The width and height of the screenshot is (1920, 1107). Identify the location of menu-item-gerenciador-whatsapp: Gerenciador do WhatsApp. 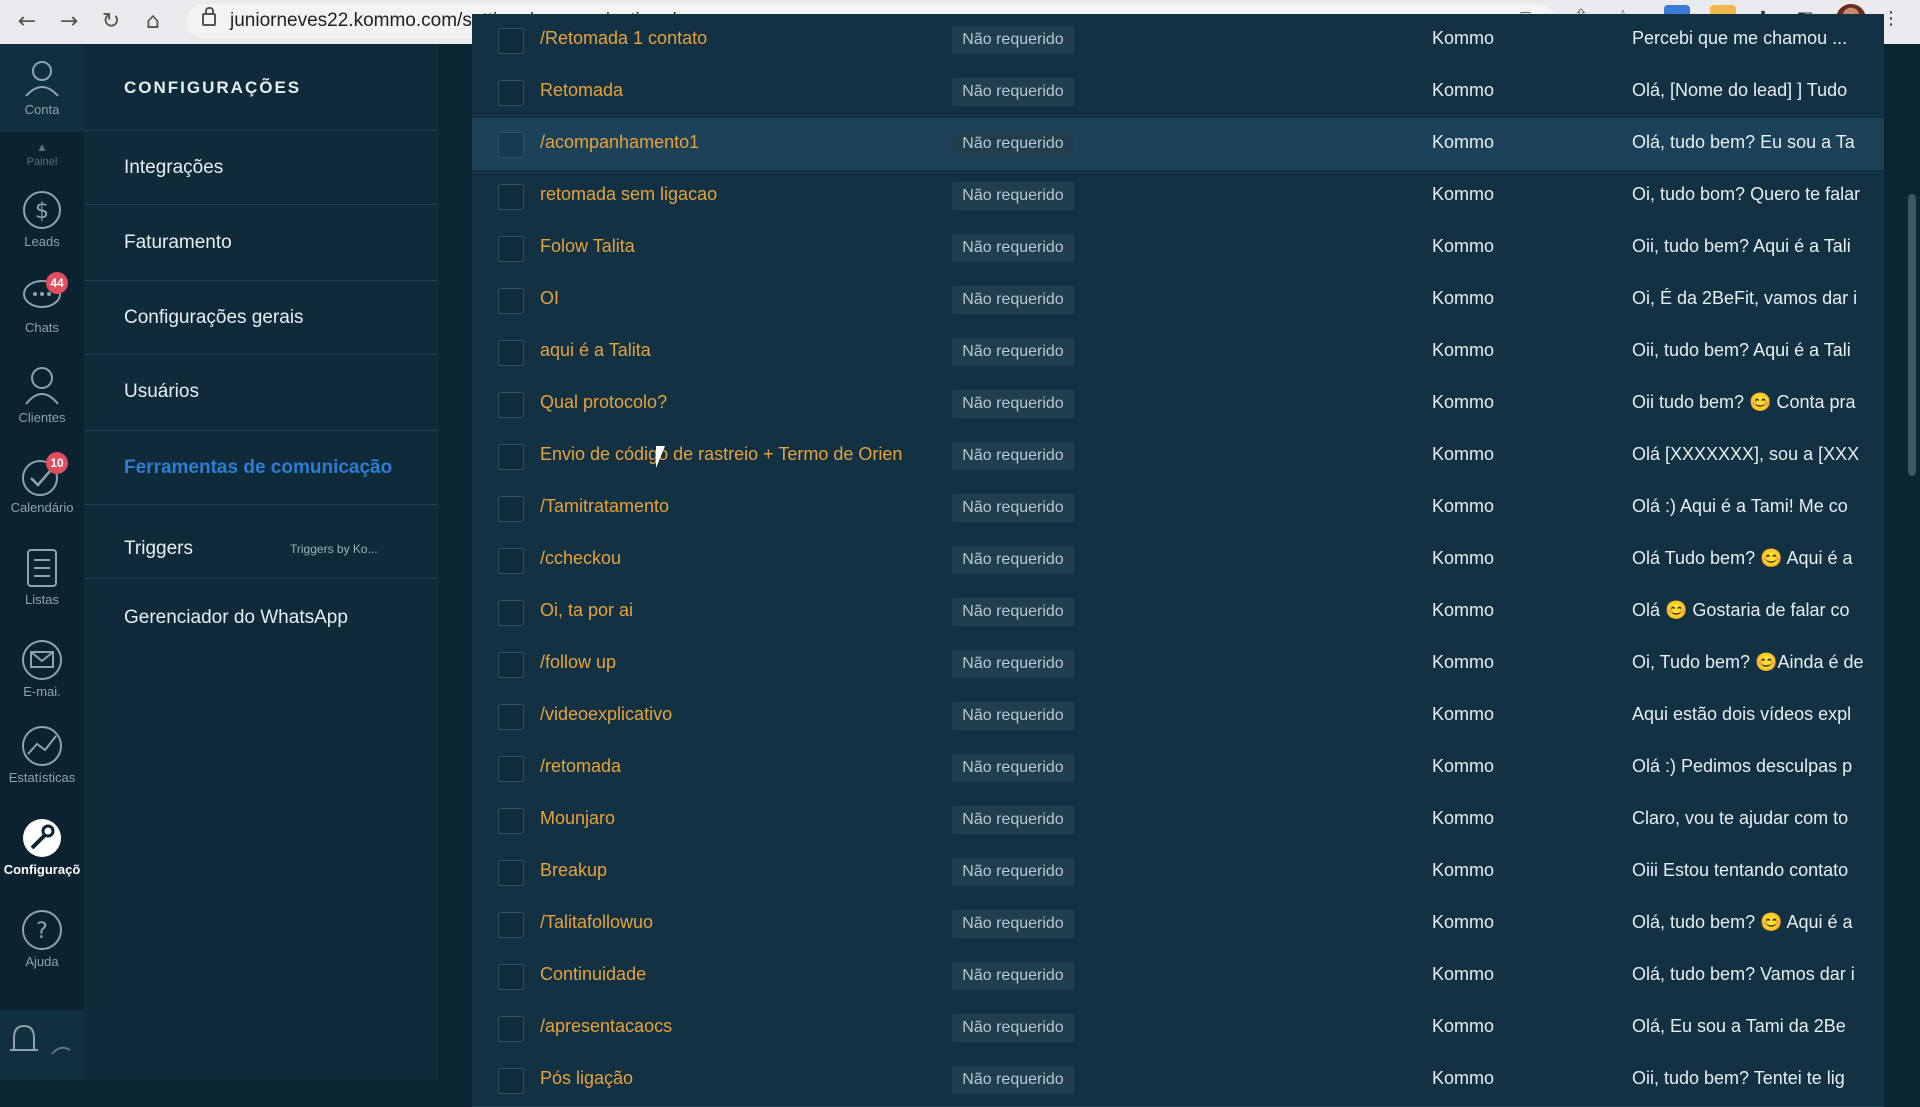
(236, 618).